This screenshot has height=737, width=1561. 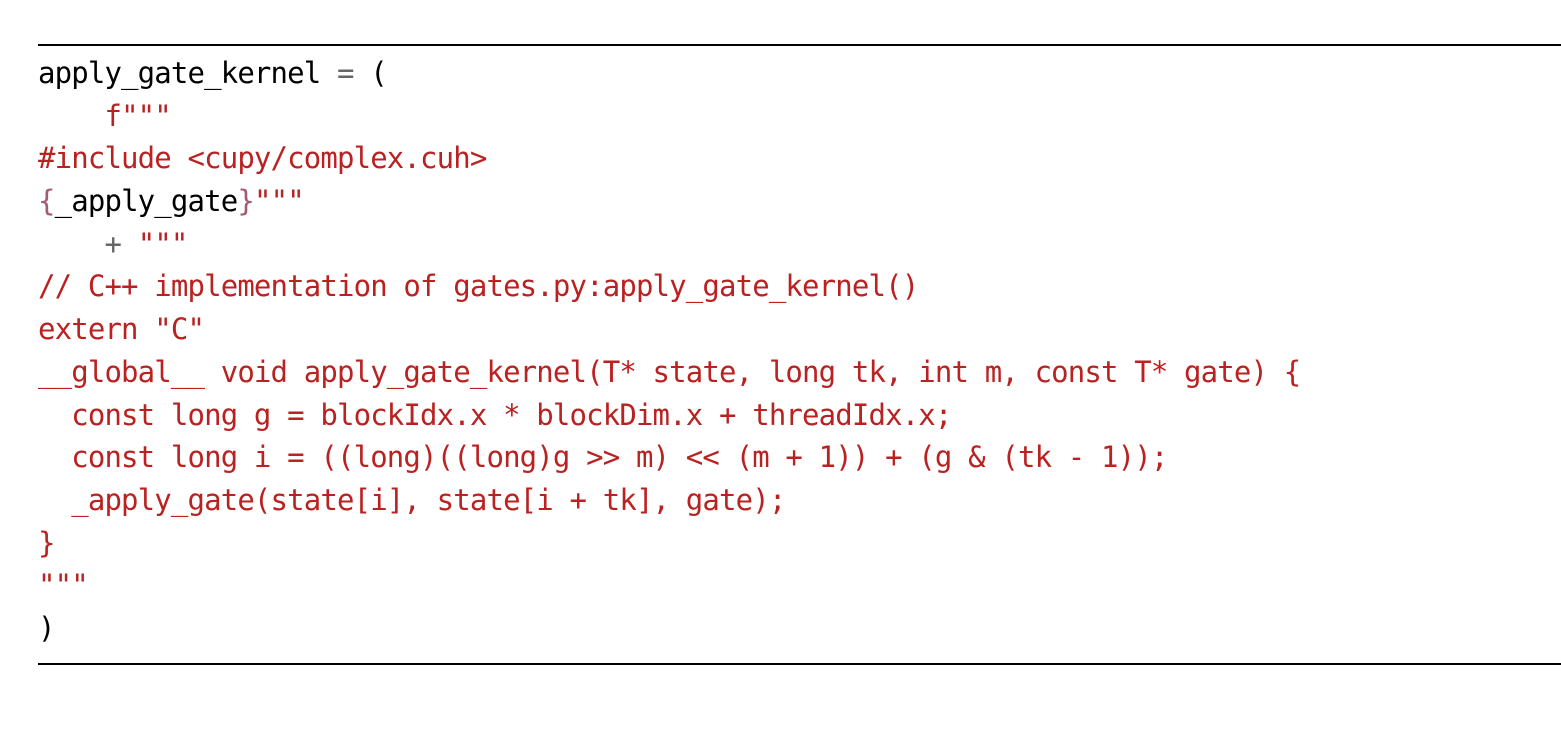 I want to click on include-directive: #include <cupy/complex.cuh>, so click(x=262, y=158).